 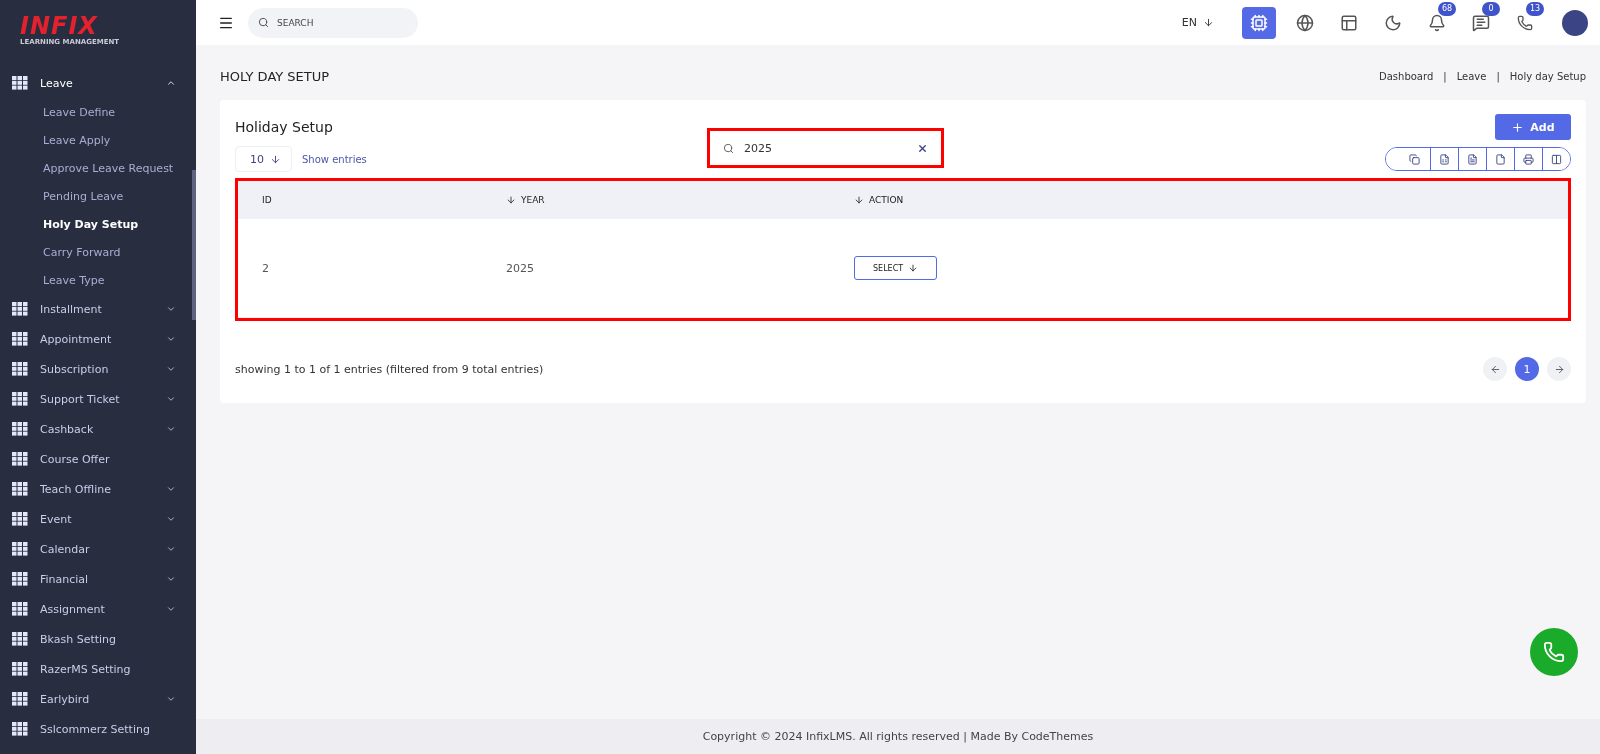 I want to click on phone-icon, so click(x=1554, y=652).